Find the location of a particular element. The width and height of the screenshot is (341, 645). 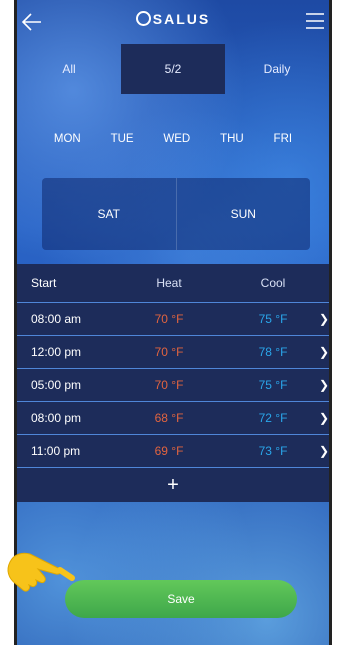

weekend-selector: SAT SUN is located at coordinates (176, 214).